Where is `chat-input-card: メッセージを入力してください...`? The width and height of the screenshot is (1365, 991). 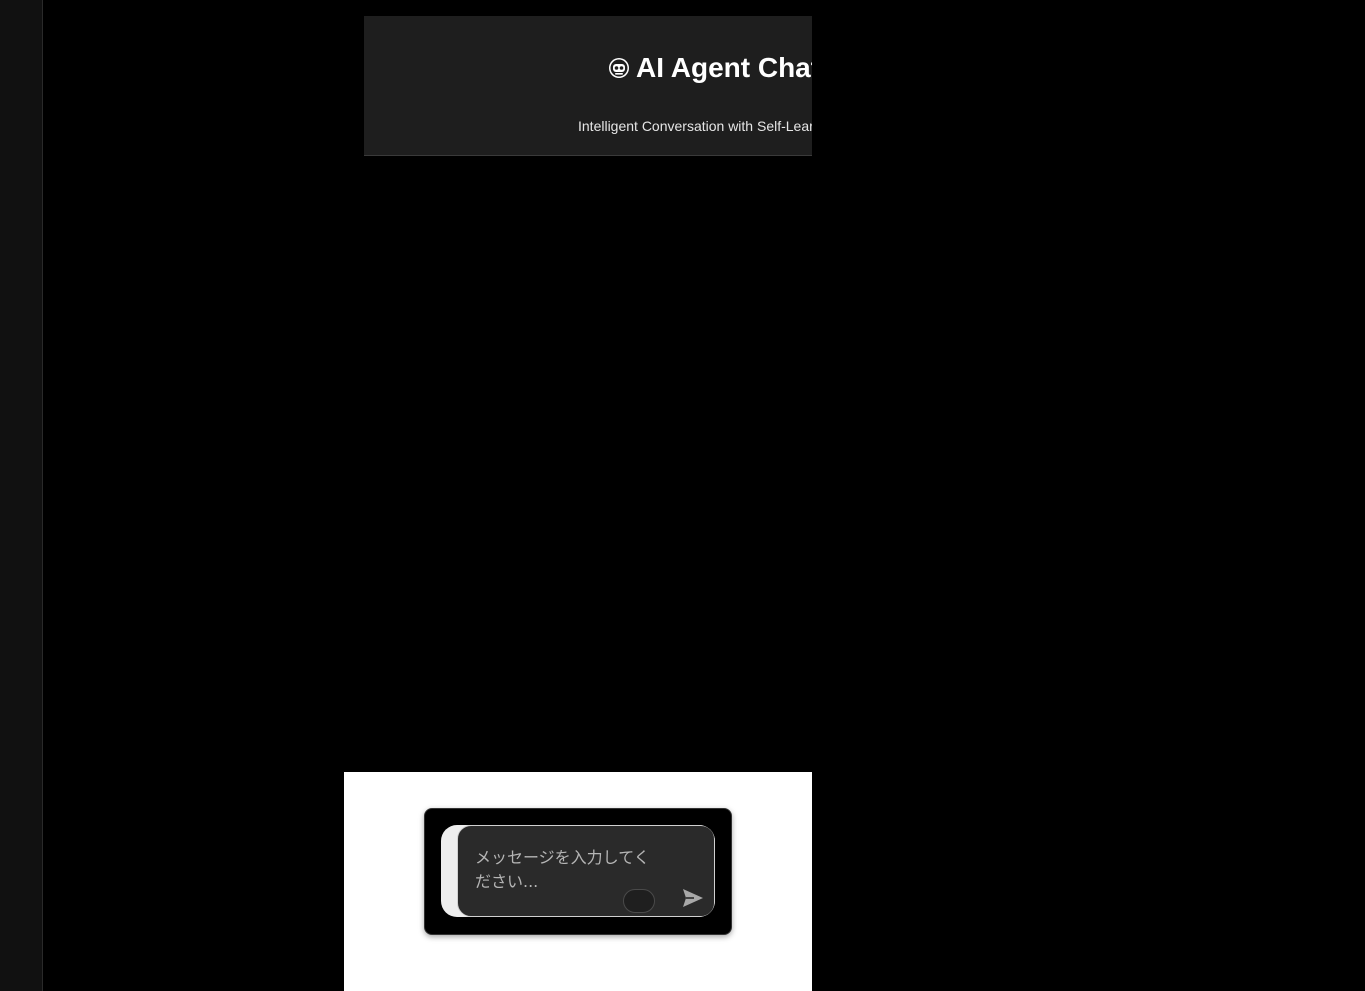 chat-input-card: メッセージを入力してください... is located at coordinates (578, 871).